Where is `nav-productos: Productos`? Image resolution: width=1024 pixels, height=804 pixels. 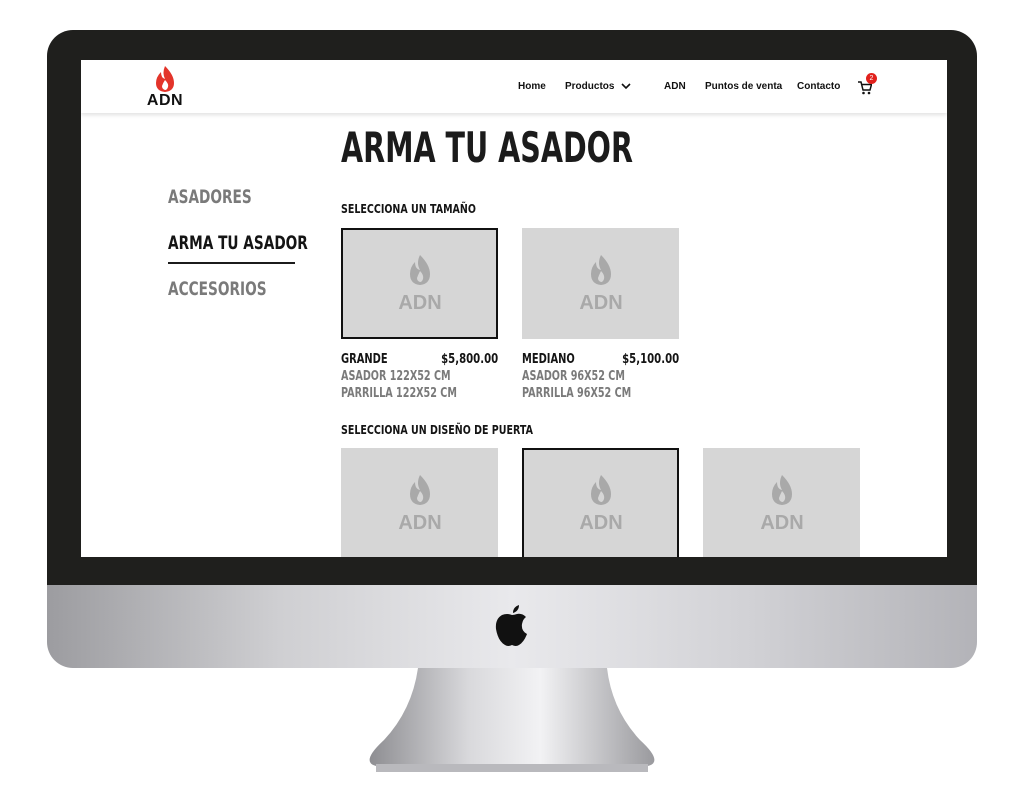
nav-productos: Productos is located at coordinates (589, 86).